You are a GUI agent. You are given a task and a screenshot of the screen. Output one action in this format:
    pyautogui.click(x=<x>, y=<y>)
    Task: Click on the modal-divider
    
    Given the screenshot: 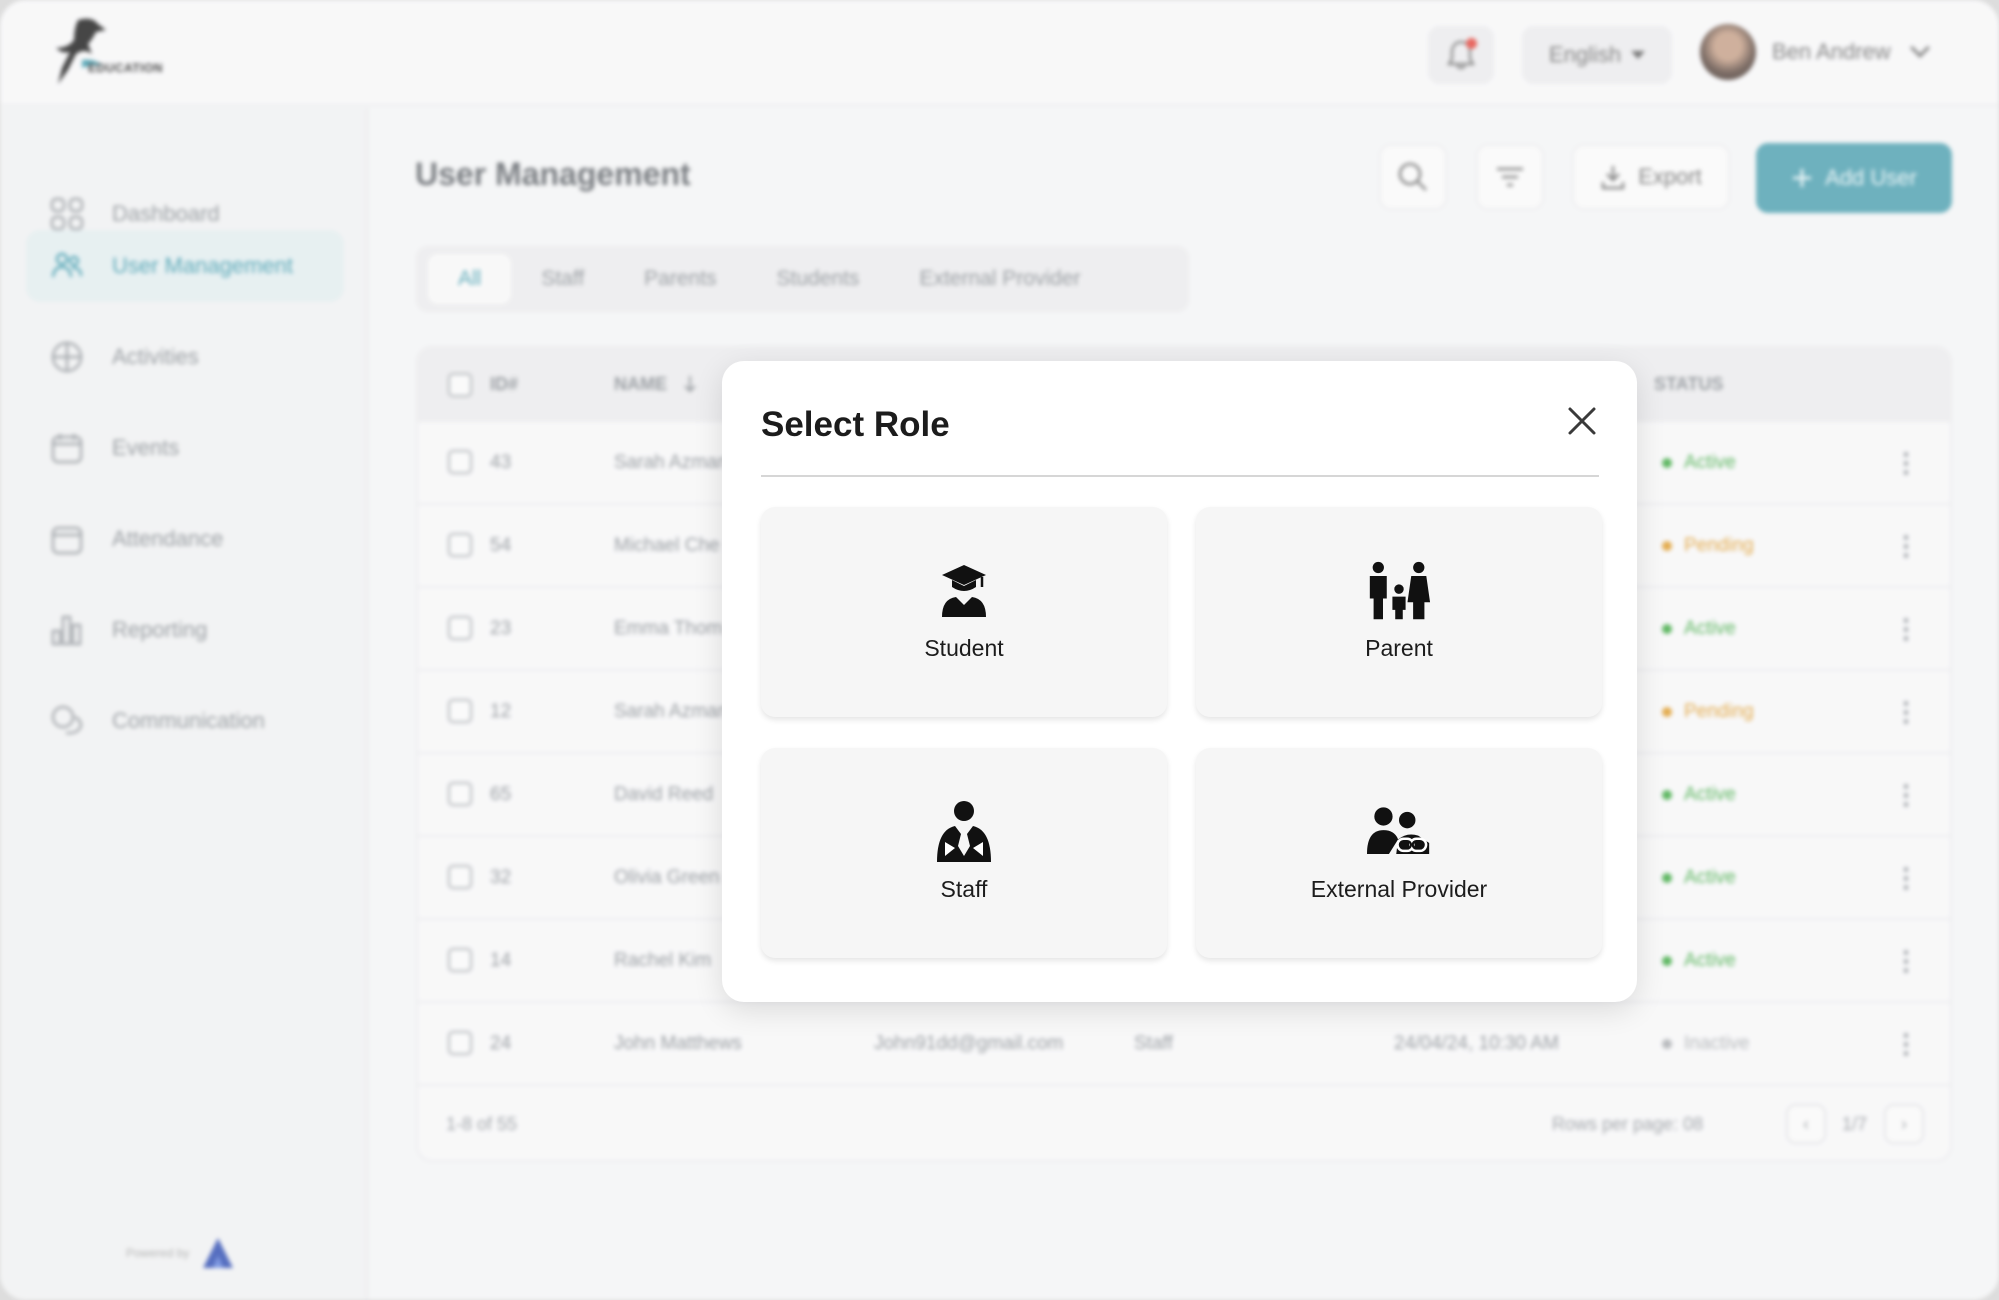 What is the action you would take?
    pyautogui.click(x=1180, y=476)
    